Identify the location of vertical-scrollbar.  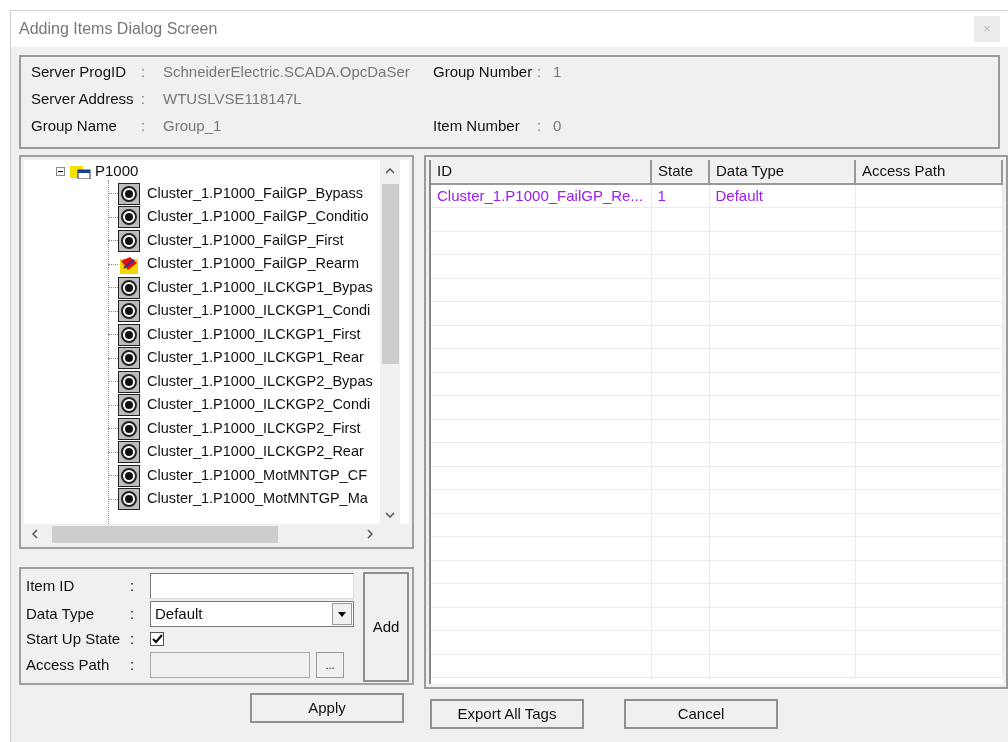
(390, 342).